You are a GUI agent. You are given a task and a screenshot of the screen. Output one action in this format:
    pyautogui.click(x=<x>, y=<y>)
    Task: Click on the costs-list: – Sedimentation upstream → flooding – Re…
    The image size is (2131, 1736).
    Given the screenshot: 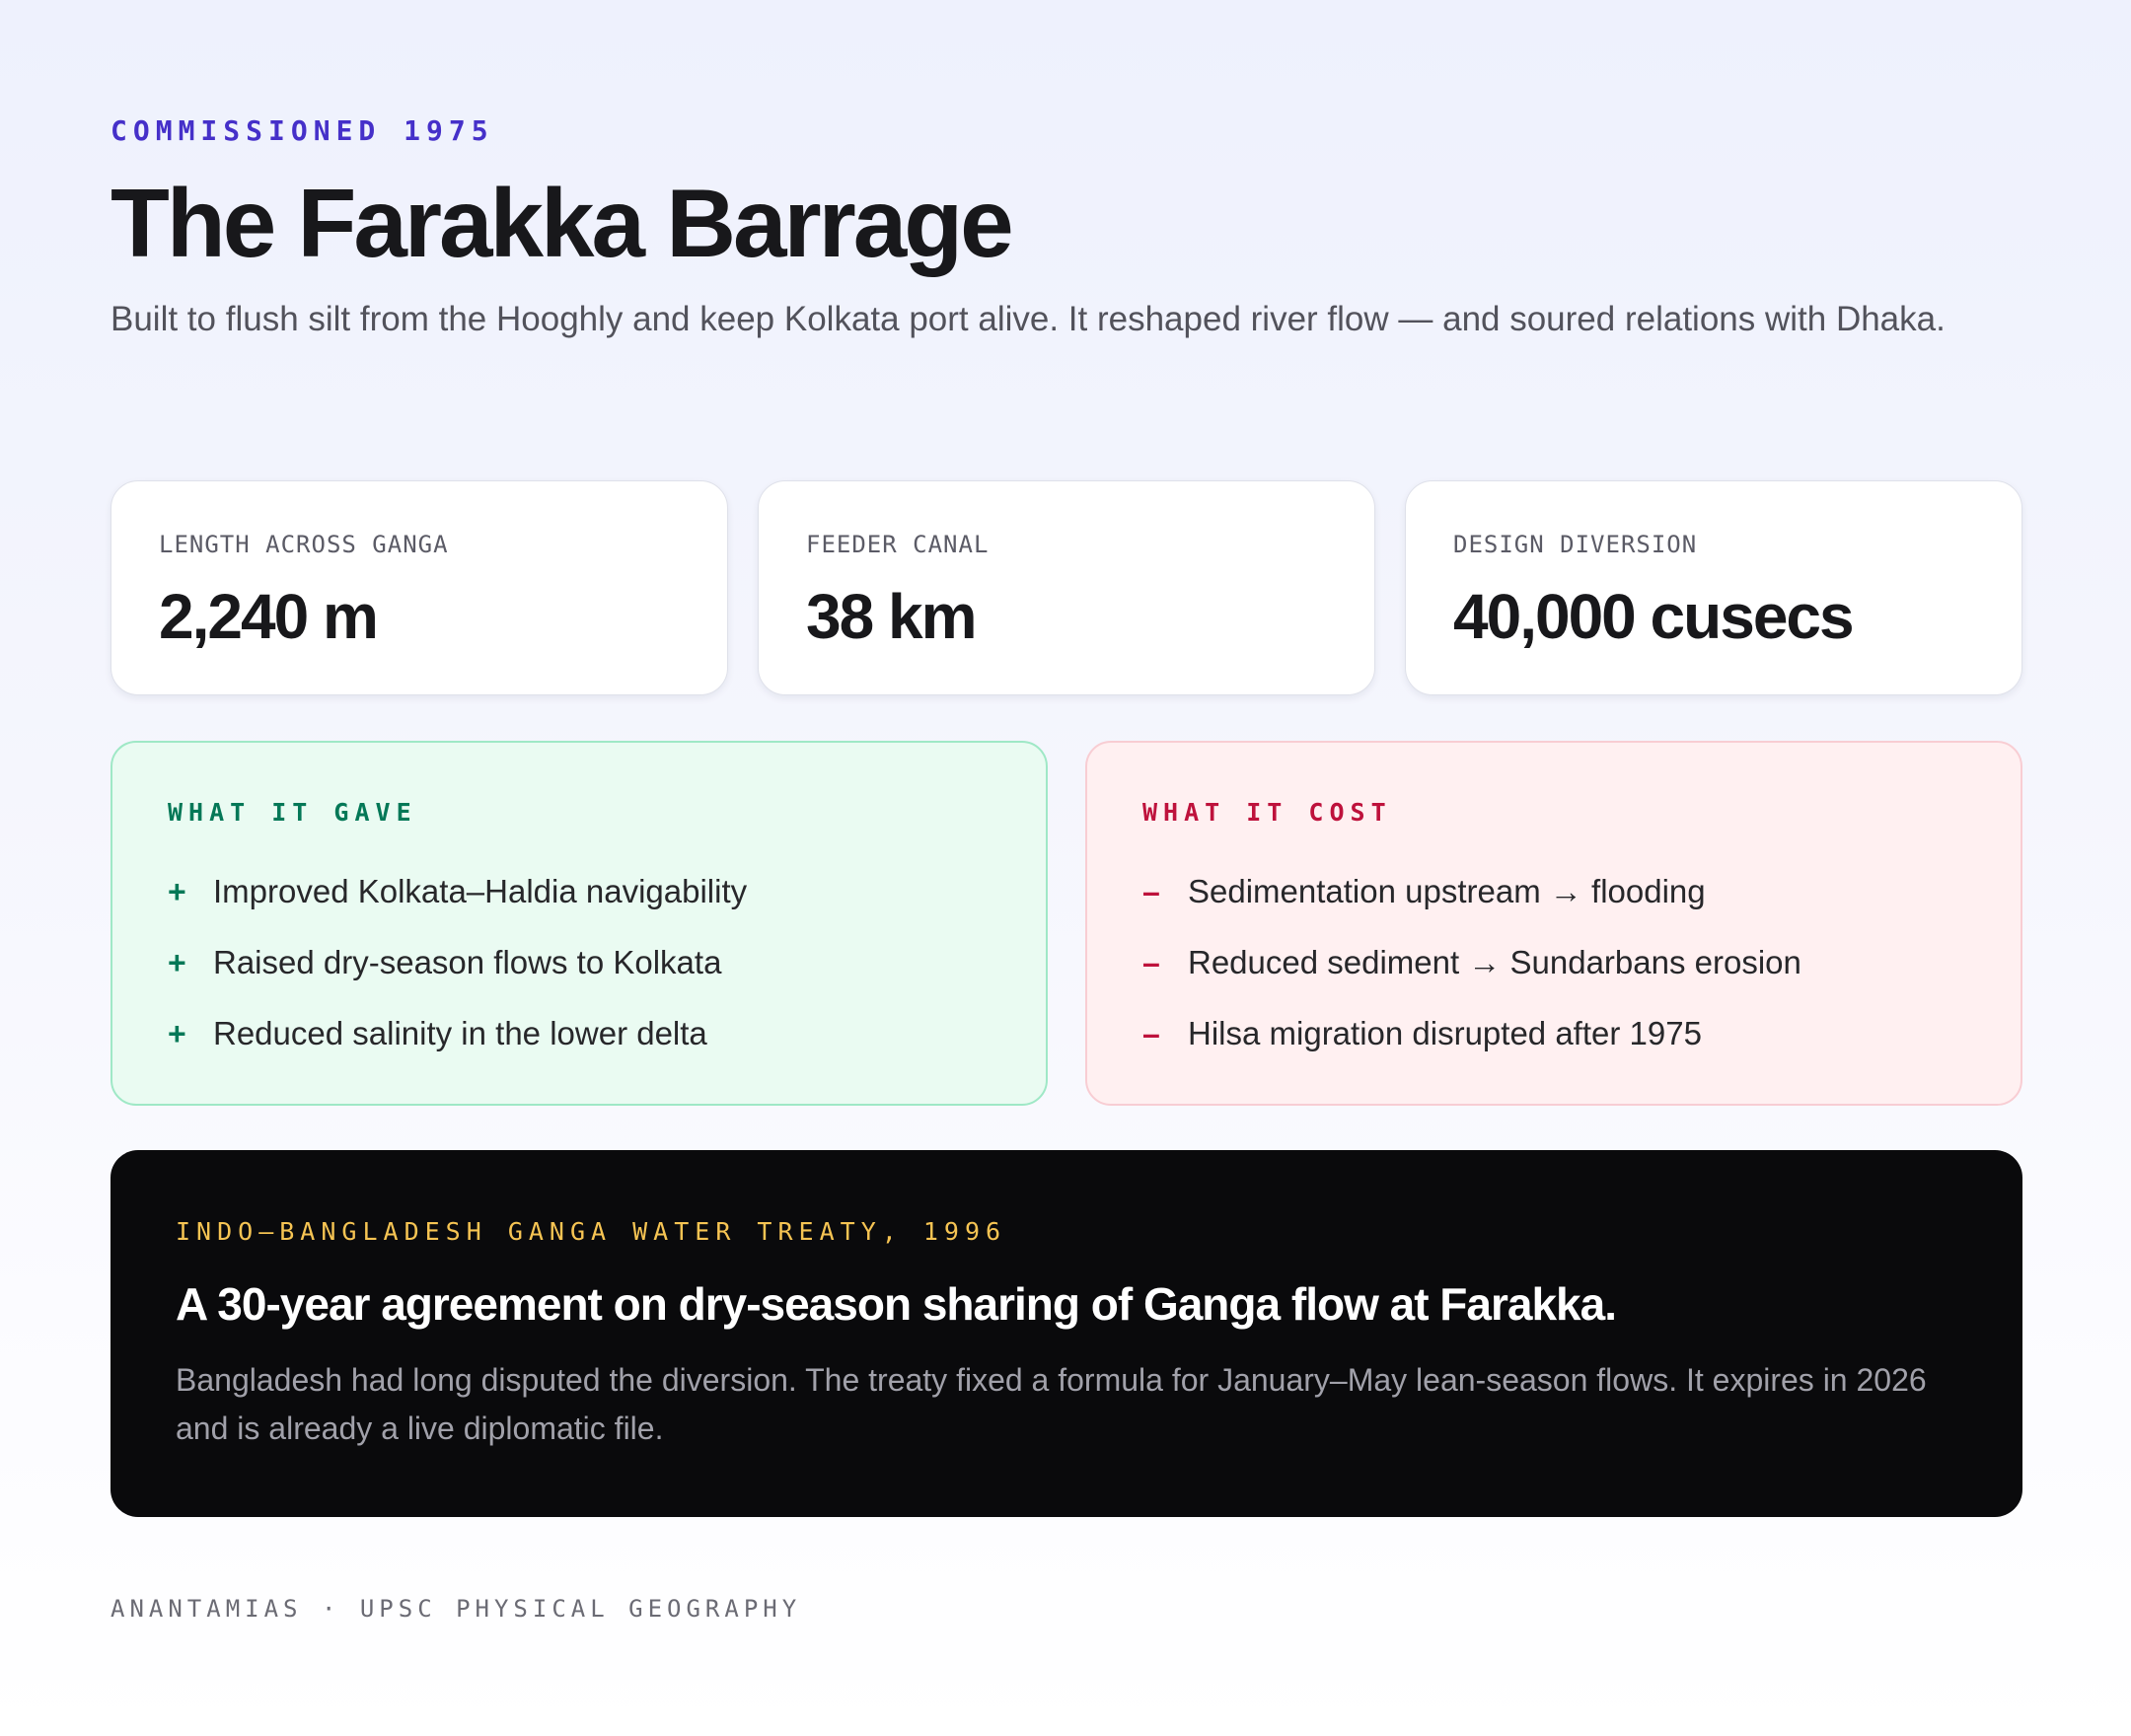 What is the action you would take?
    pyautogui.click(x=1553, y=962)
    